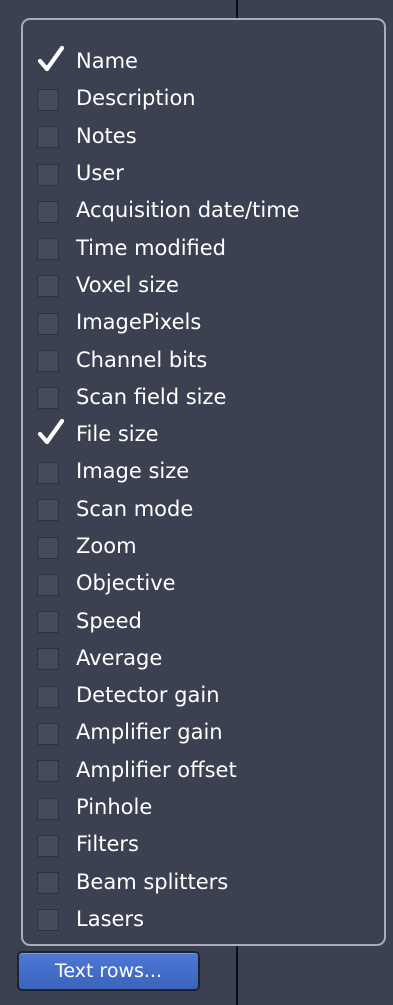  I want to click on column-option-label: Beam splitters, so click(152, 881).